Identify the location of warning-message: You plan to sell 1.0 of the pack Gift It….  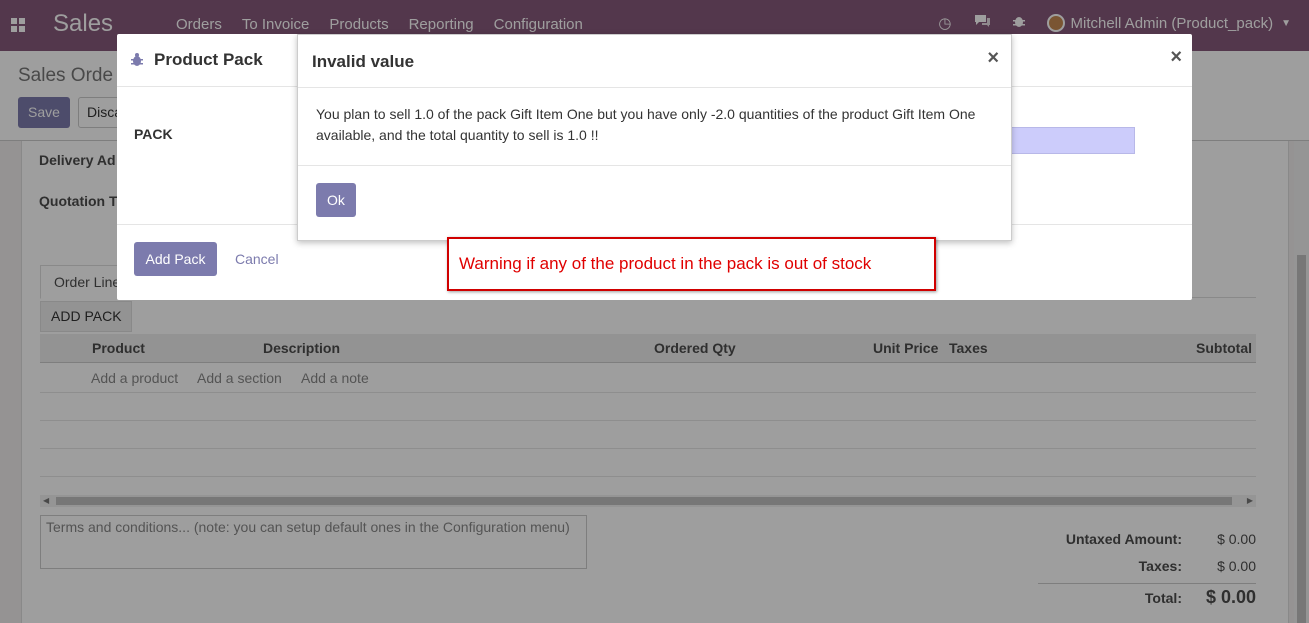
(646, 124).